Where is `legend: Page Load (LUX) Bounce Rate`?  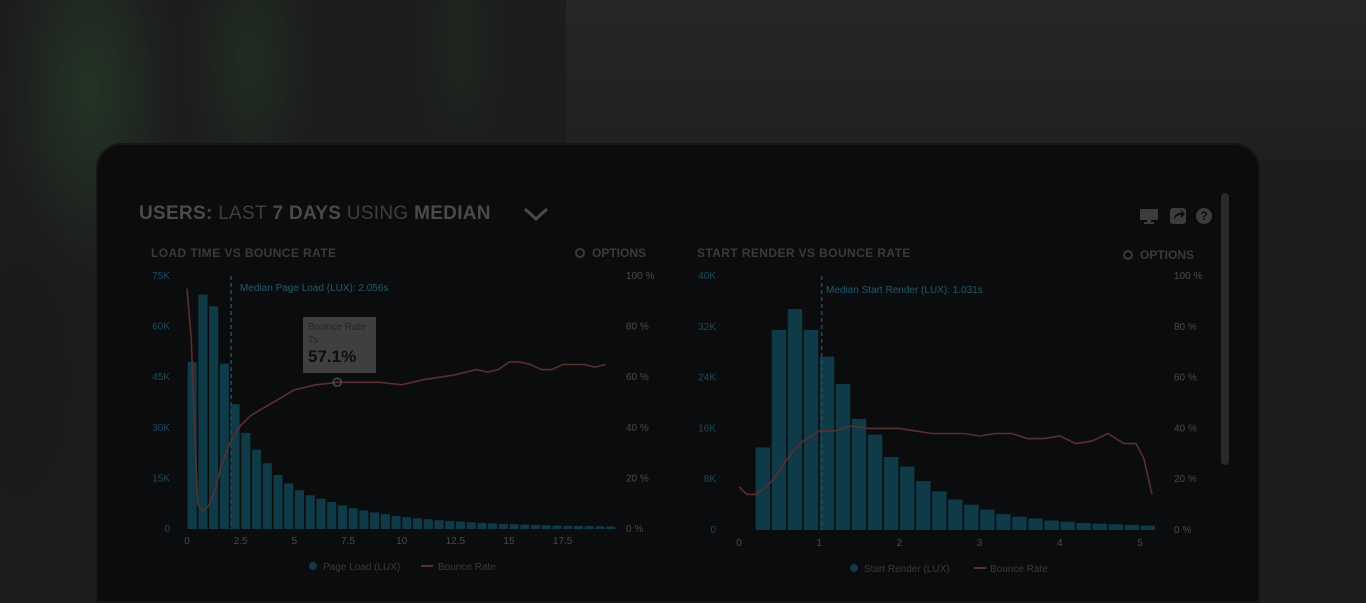 legend: Page Load (LUX) Bounce Rate is located at coordinates (402, 567).